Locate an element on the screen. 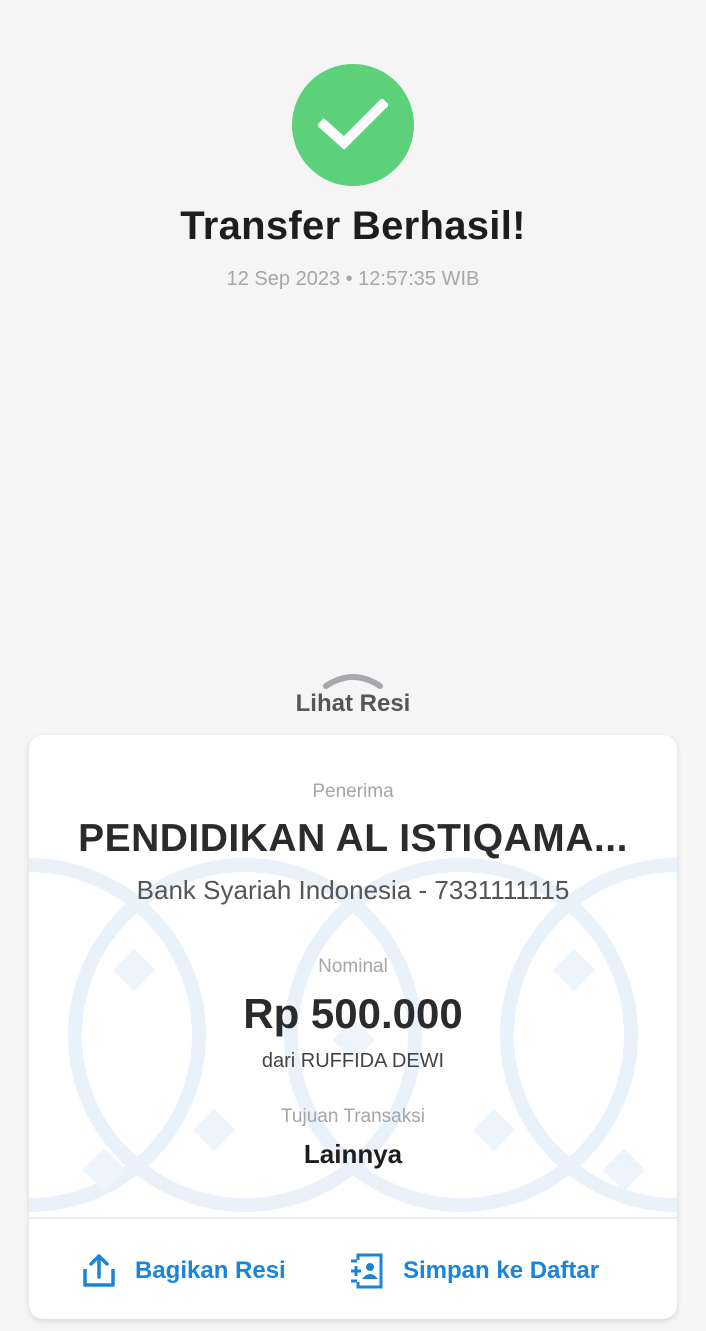 The image size is (706, 1331). recipient-bank-account: Bank Syariah Indonesia - 7331111115 is located at coordinates (353, 890).